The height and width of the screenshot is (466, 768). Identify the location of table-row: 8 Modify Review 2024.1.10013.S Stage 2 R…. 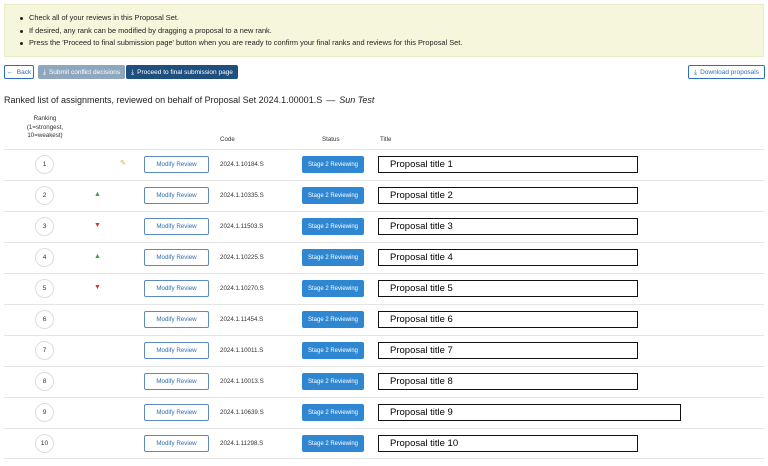
(384, 381).